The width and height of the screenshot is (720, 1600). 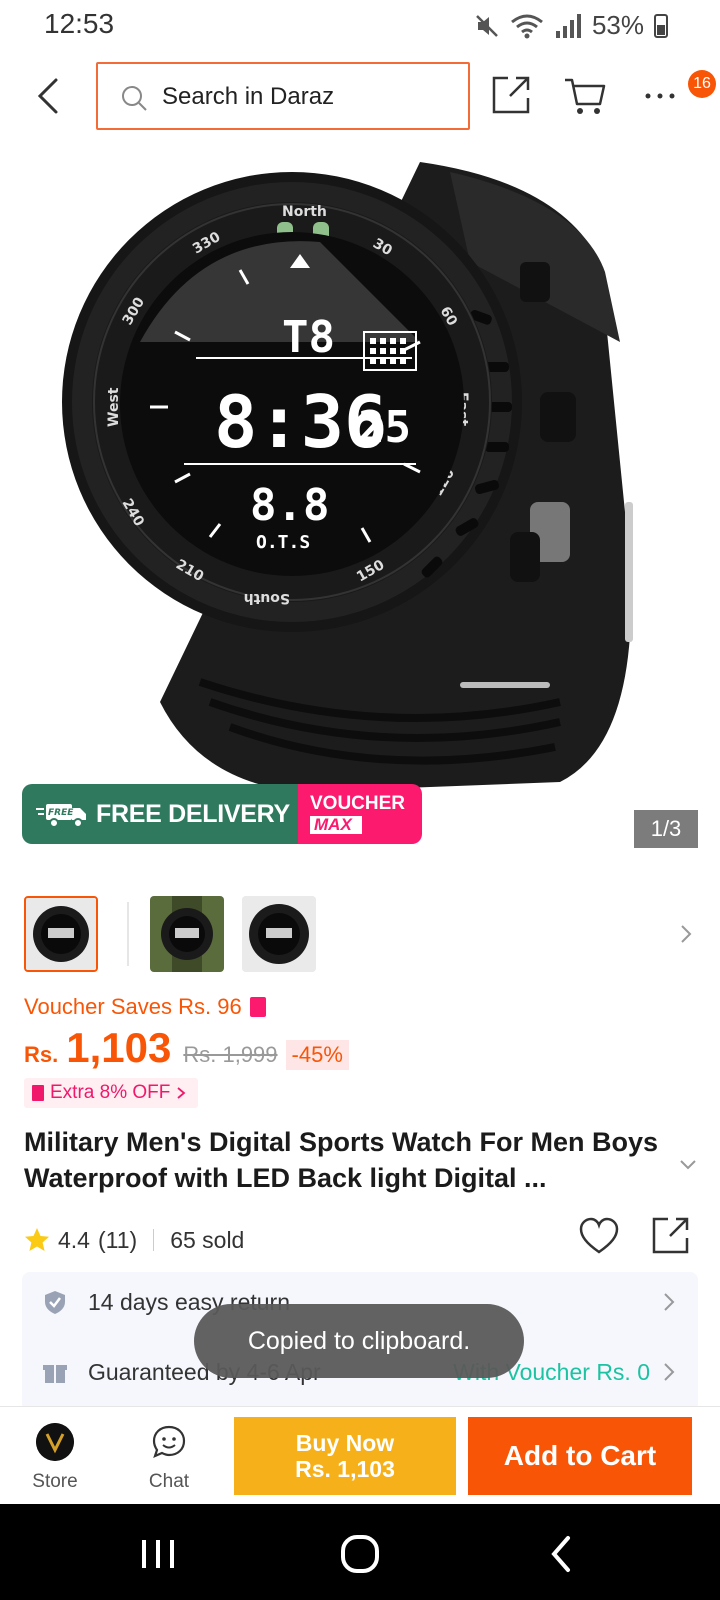 I want to click on original-price: Rs. 1,999, so click(x=230, y=1054).